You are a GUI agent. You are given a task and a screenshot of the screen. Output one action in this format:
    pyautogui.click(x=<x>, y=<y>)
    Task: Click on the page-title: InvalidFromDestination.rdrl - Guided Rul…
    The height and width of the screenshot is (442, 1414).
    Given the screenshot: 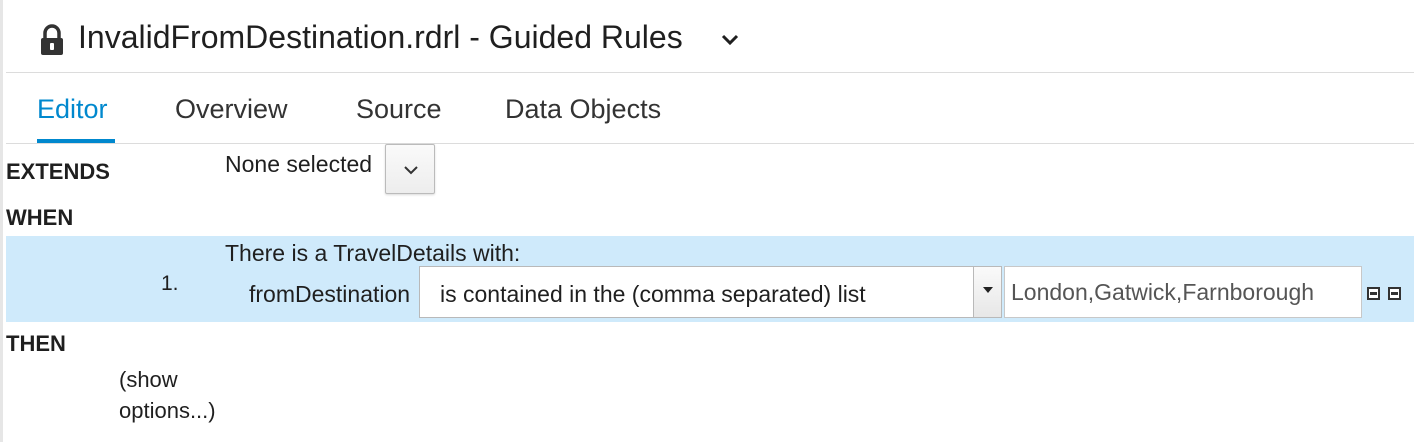 What is the action you would take?
    pyautogui.click(x=380, y=37)
    